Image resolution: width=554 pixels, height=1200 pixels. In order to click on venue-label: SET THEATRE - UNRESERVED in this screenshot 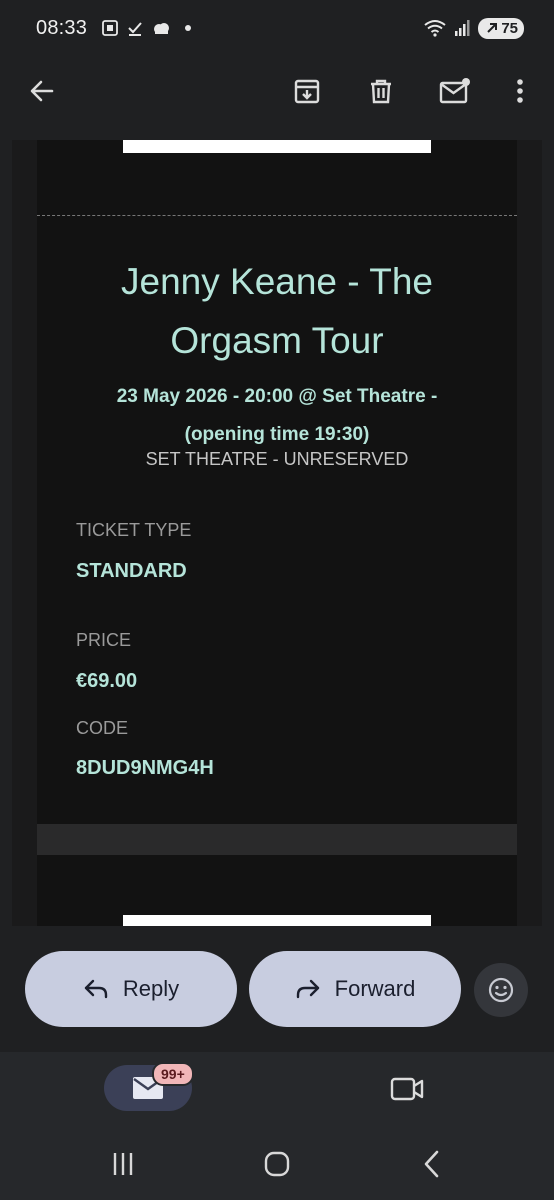, I will do `click(277, 459)`.